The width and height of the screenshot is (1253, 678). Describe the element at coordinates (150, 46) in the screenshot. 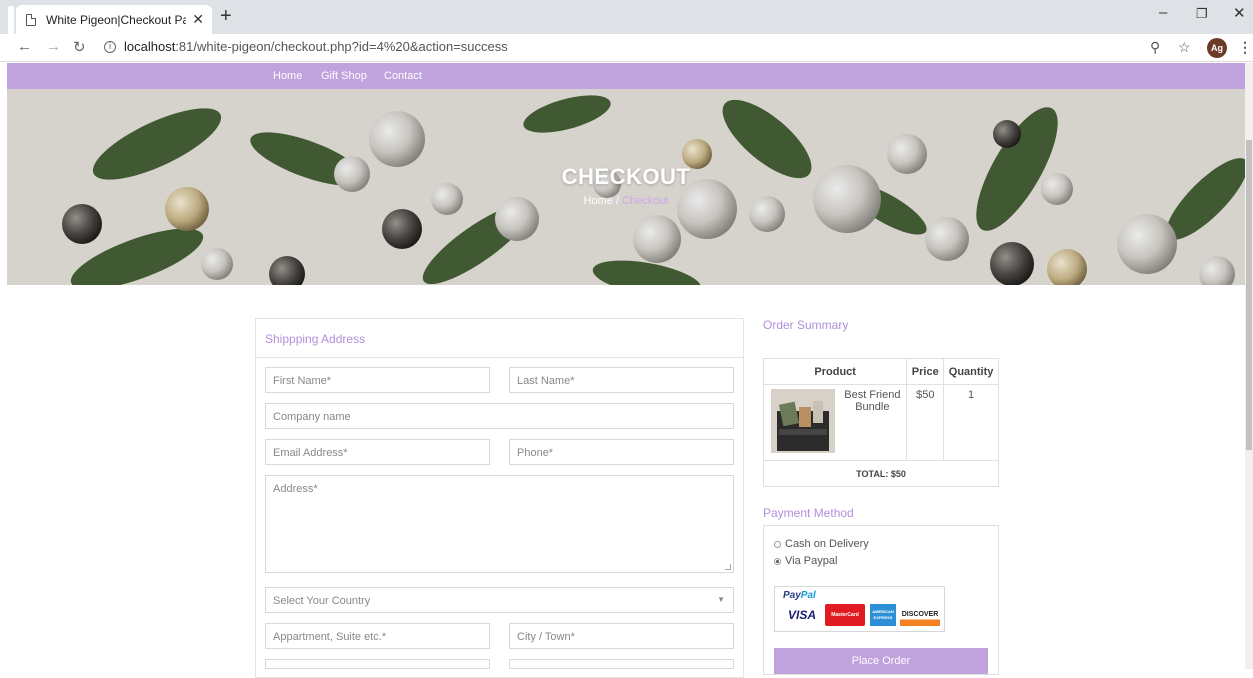

I see `url-host: localhost` at that location.